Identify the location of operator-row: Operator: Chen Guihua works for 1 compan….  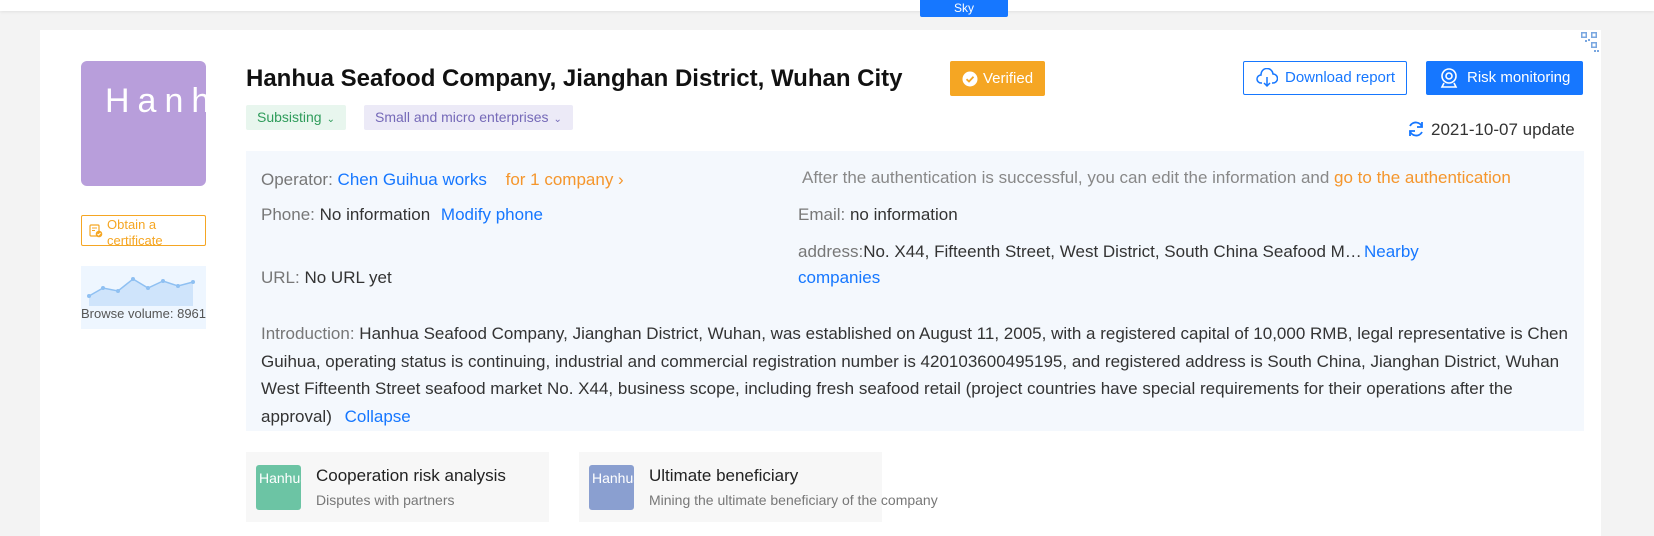
(442, 180).